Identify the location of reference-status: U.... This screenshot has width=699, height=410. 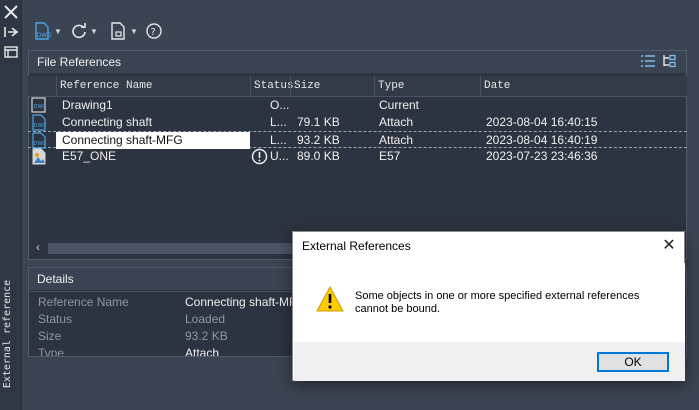
(279, 156).